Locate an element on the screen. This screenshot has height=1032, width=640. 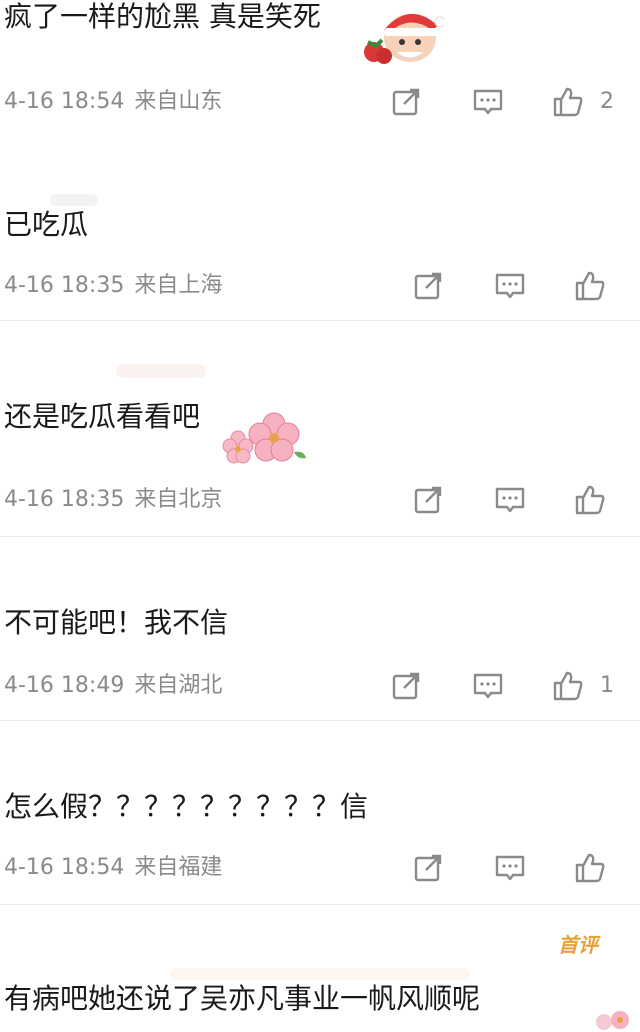
comment-text: 怎么假？？？？？？？？？信 is located at coordinates (186, 806).